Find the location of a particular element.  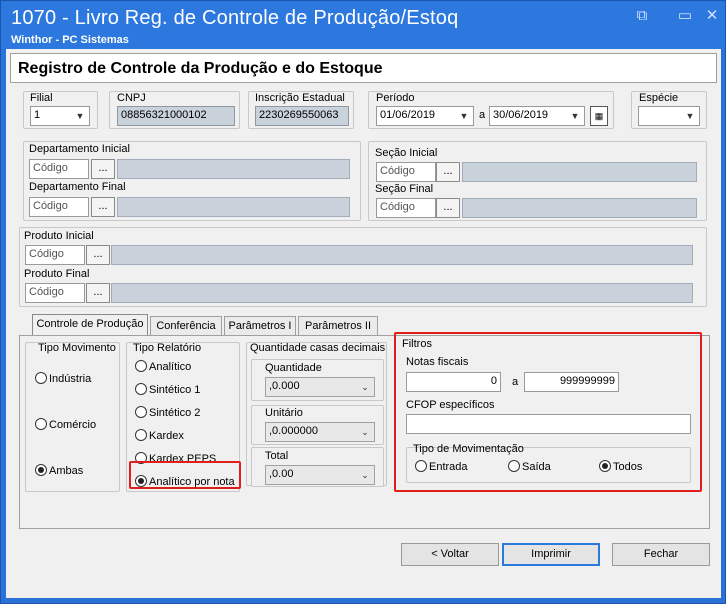

filial-label: Filial is located at coordinates (41, 98).